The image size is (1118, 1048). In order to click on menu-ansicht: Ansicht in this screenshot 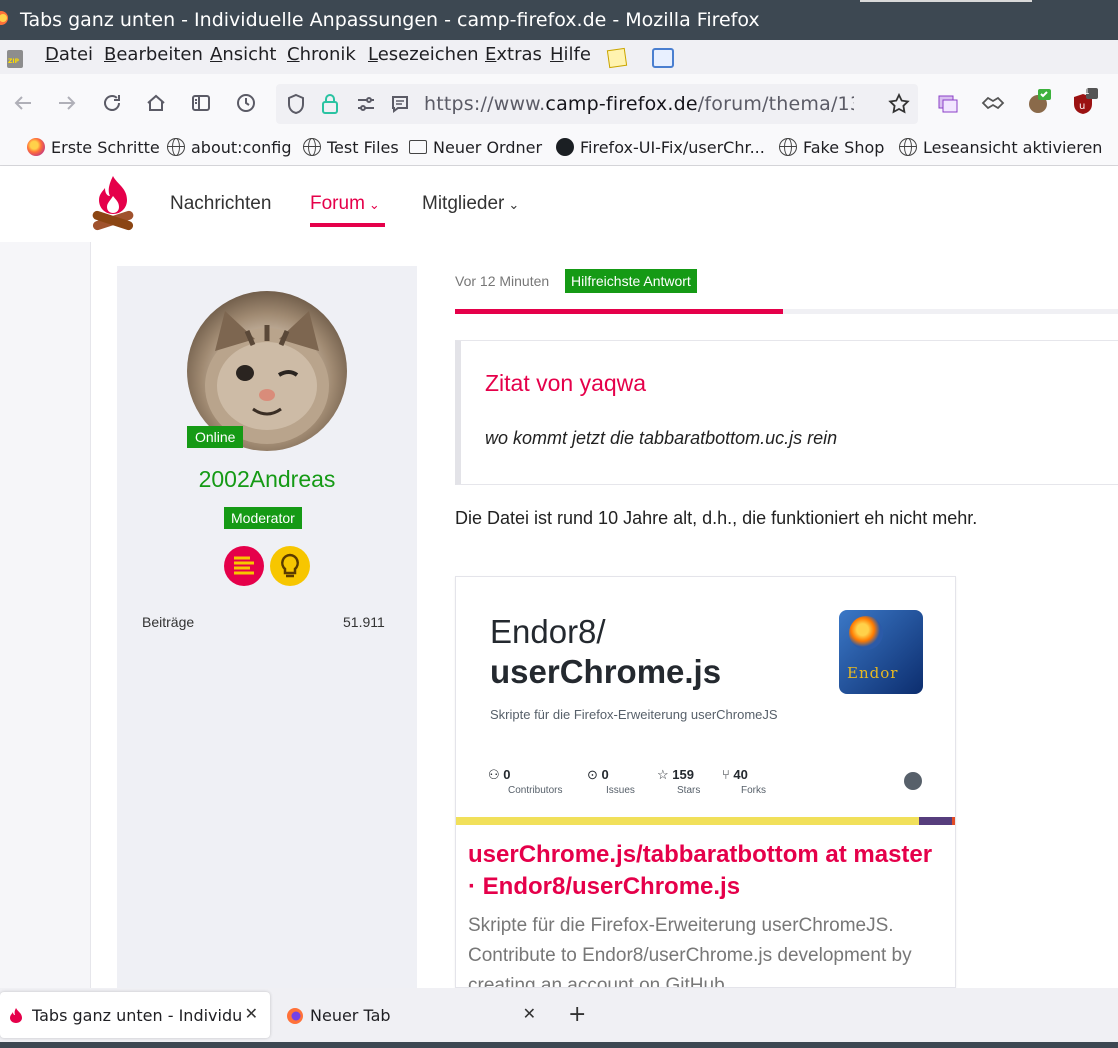, I will do `click(243, 54)`.